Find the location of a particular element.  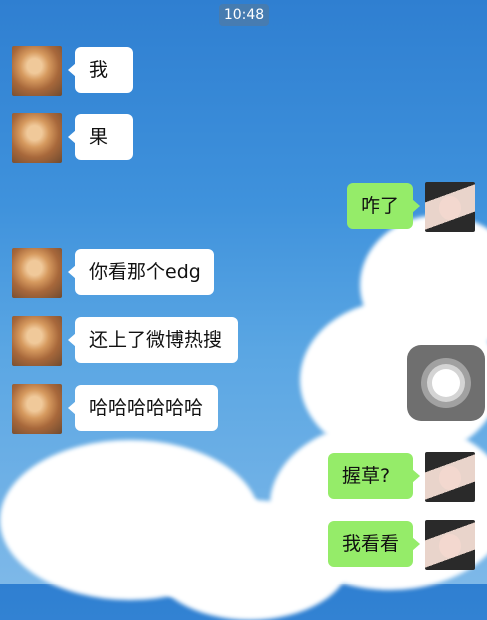

message-bubble-received: 我 is located at coordinates (100, 70).